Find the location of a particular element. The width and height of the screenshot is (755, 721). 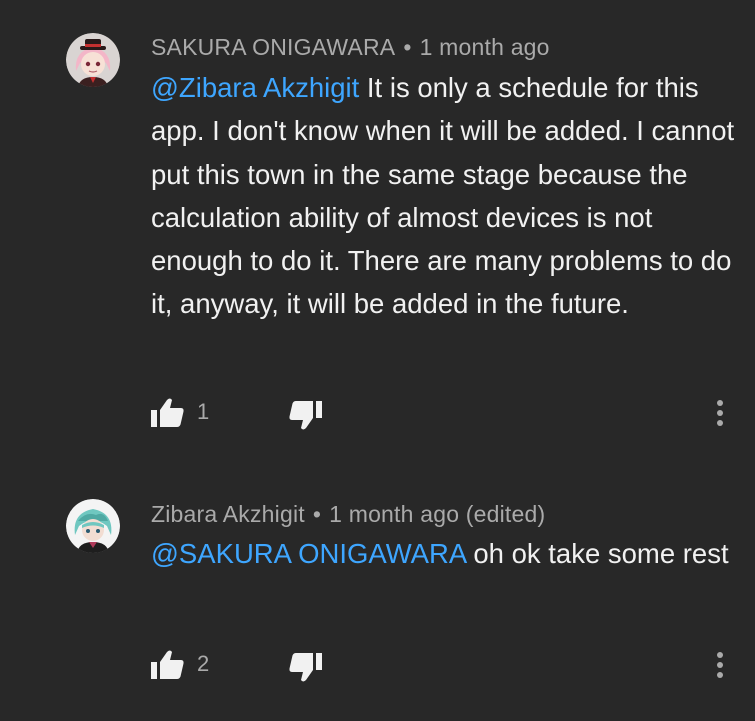

comment-mention: @Zibara Akzhigit is located at coordinates (255, 87).